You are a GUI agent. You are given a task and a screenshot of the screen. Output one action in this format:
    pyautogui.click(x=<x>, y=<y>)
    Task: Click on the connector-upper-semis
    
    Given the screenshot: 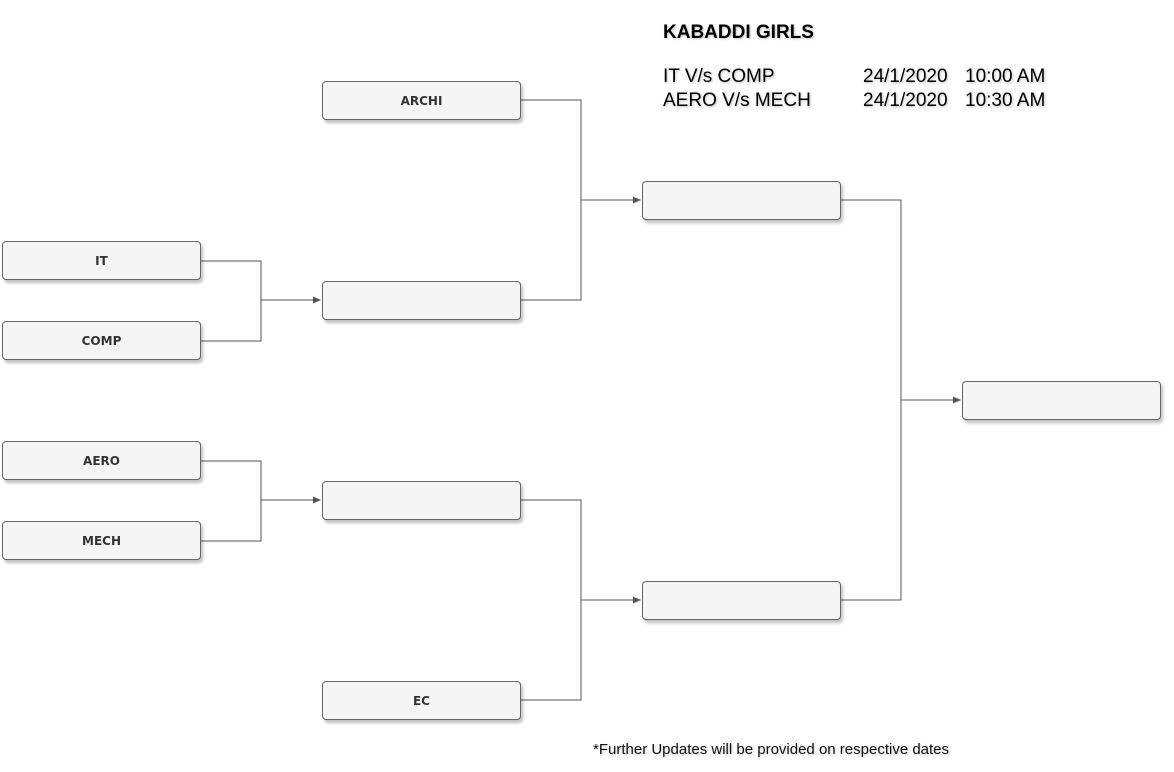 What is the action you would take?
    pyautogui.click(x=551, y=200)
    